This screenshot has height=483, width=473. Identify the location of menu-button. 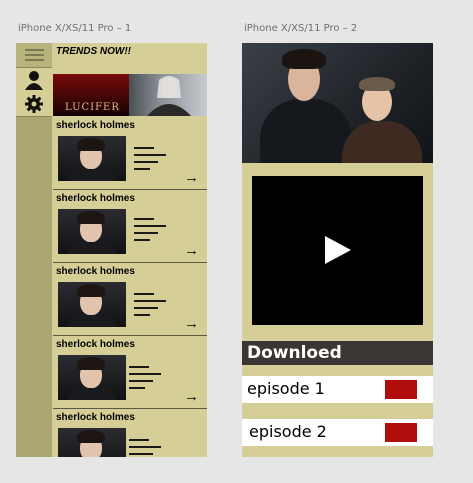
(34, 55).